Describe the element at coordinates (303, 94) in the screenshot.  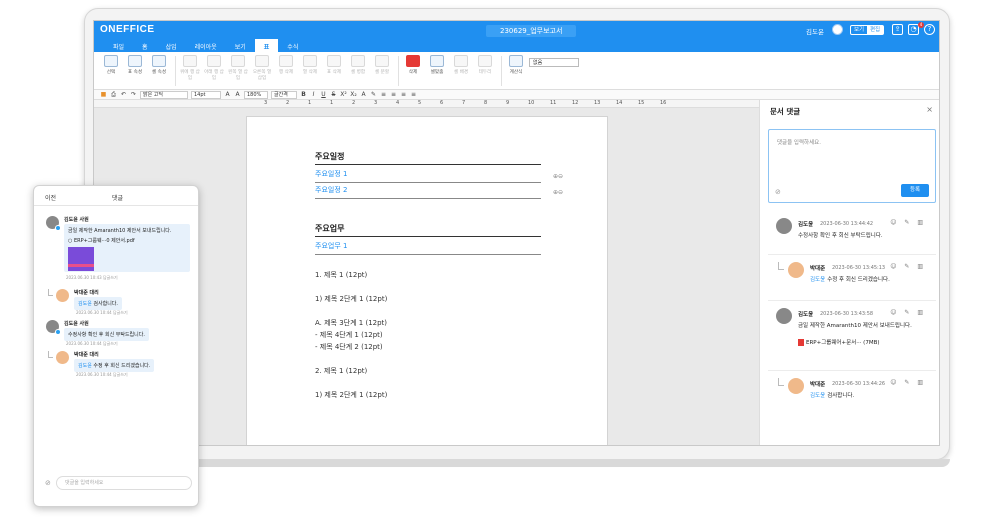
I see `bold-icon: B` at that location.